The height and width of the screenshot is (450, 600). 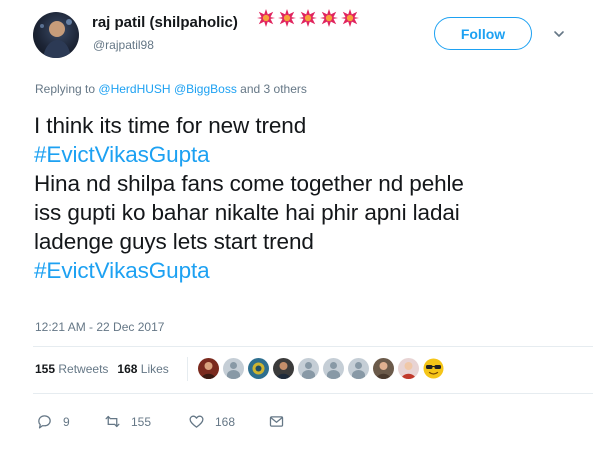 What do you see at coordinates (112, 421) in the screenshot?
I see `retweet-icon` at bounding box center [112, 421].